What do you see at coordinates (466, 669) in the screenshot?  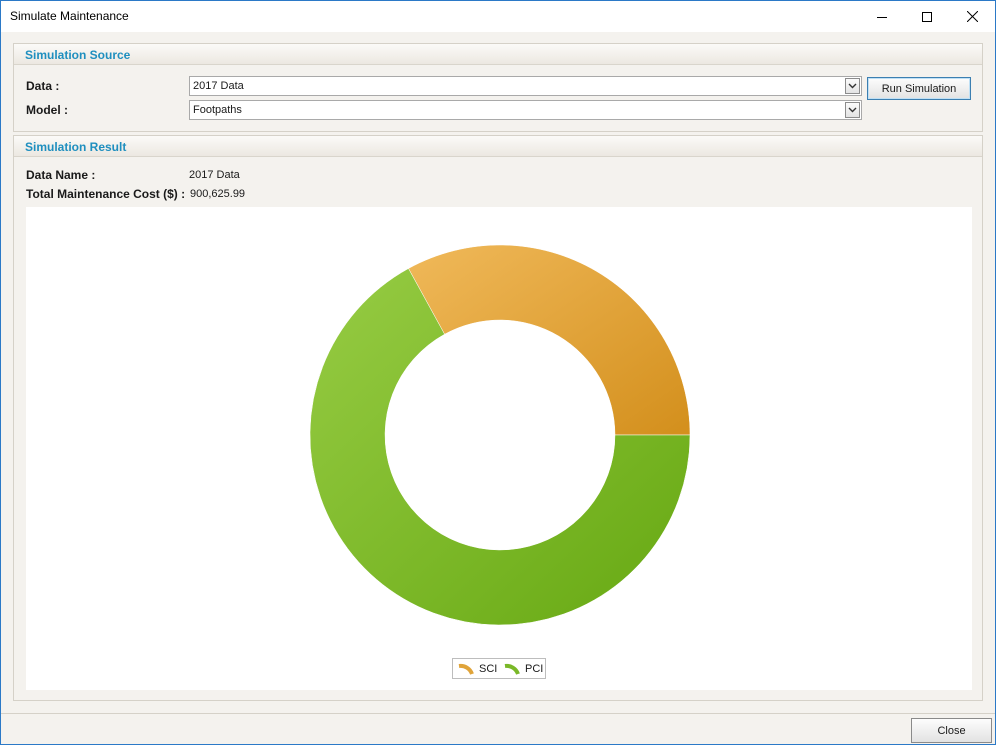 I see `legend-swatch-sci` at bounding box center [466, 669].